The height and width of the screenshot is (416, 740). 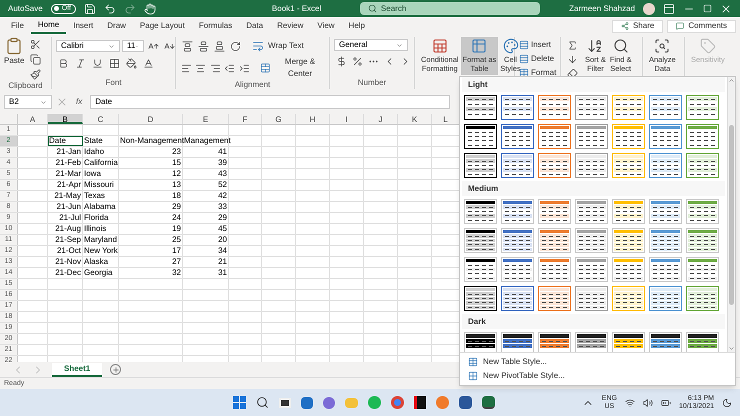 I want to click on search-field: Search, so click(x=450, y=8).